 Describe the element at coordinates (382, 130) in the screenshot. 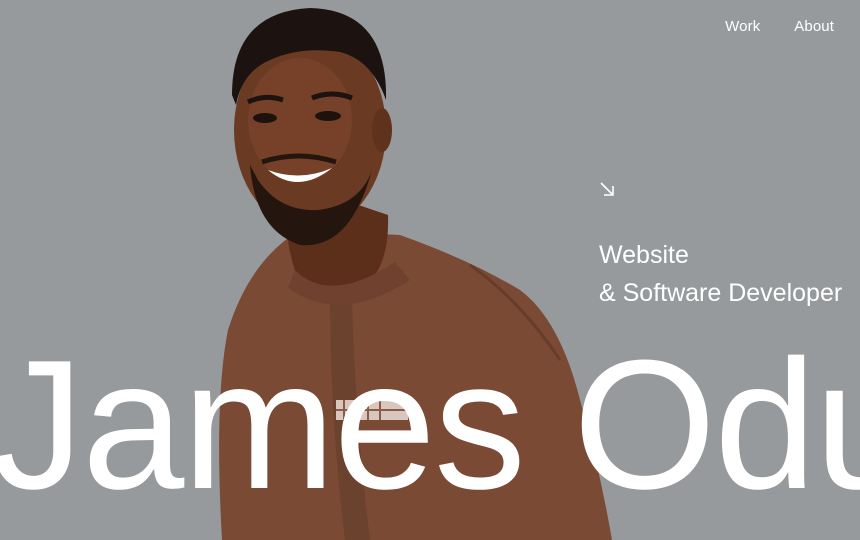

I see `ear-shape` at that location.